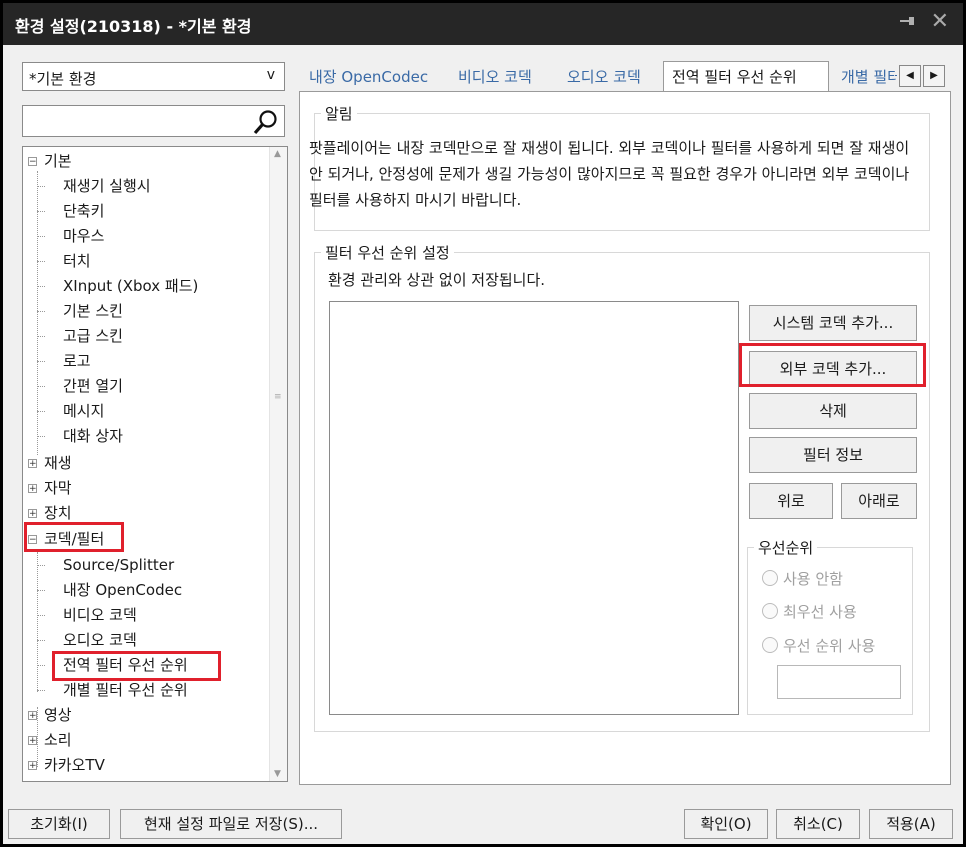 The width and height of the screenshot is (966, 847). Describe the element at coordinates (109, 590) in the screenshot. I see `tree-item: 내장 OpenCodec` at that location.